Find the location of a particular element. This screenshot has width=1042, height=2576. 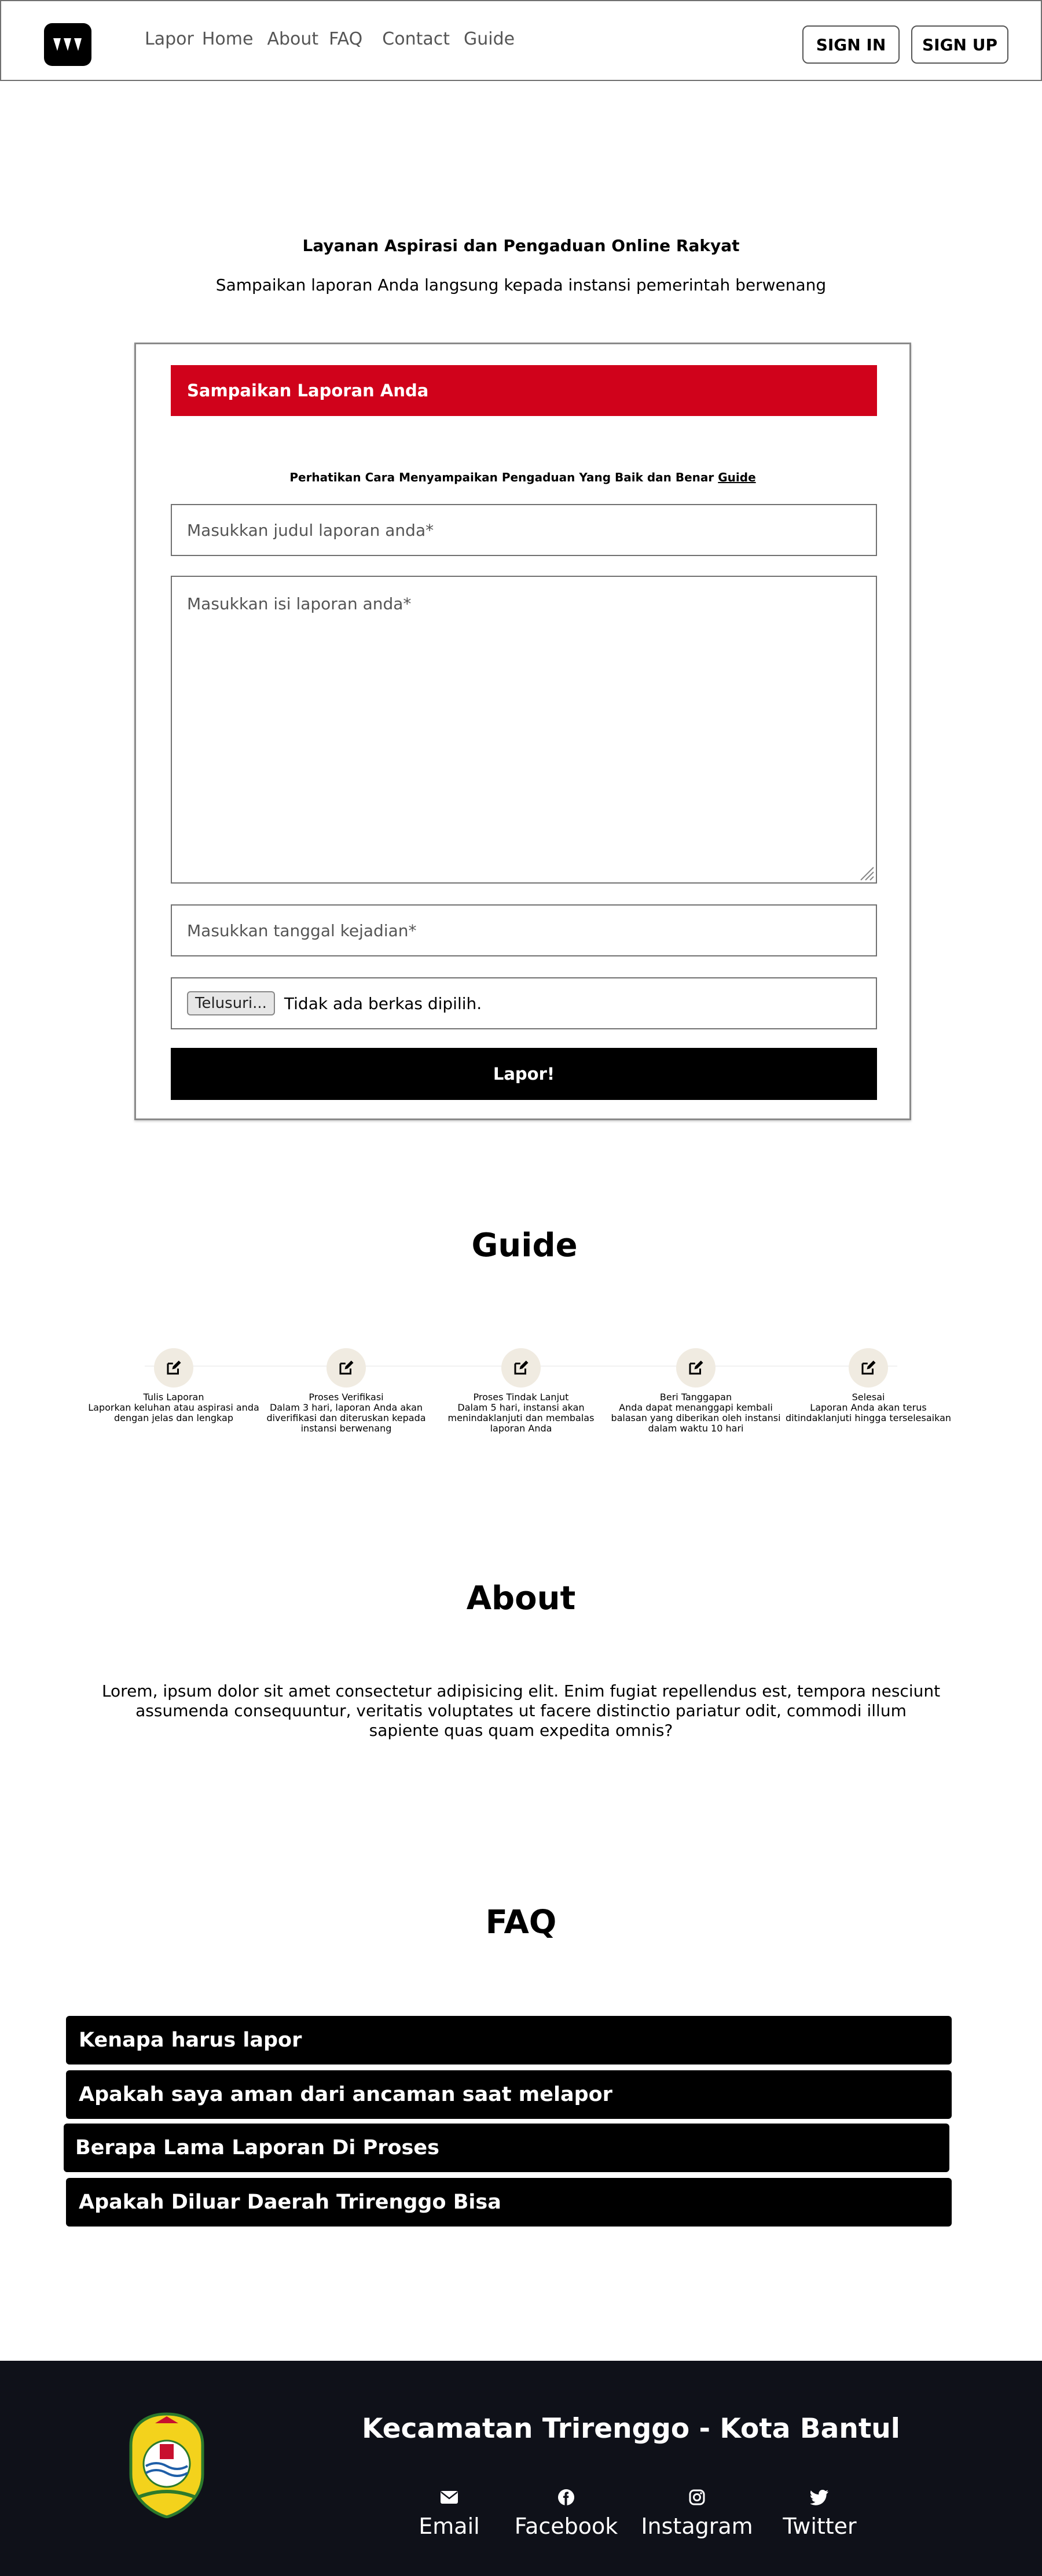

social-label: Twitter is located at coordinates (820, 2526).